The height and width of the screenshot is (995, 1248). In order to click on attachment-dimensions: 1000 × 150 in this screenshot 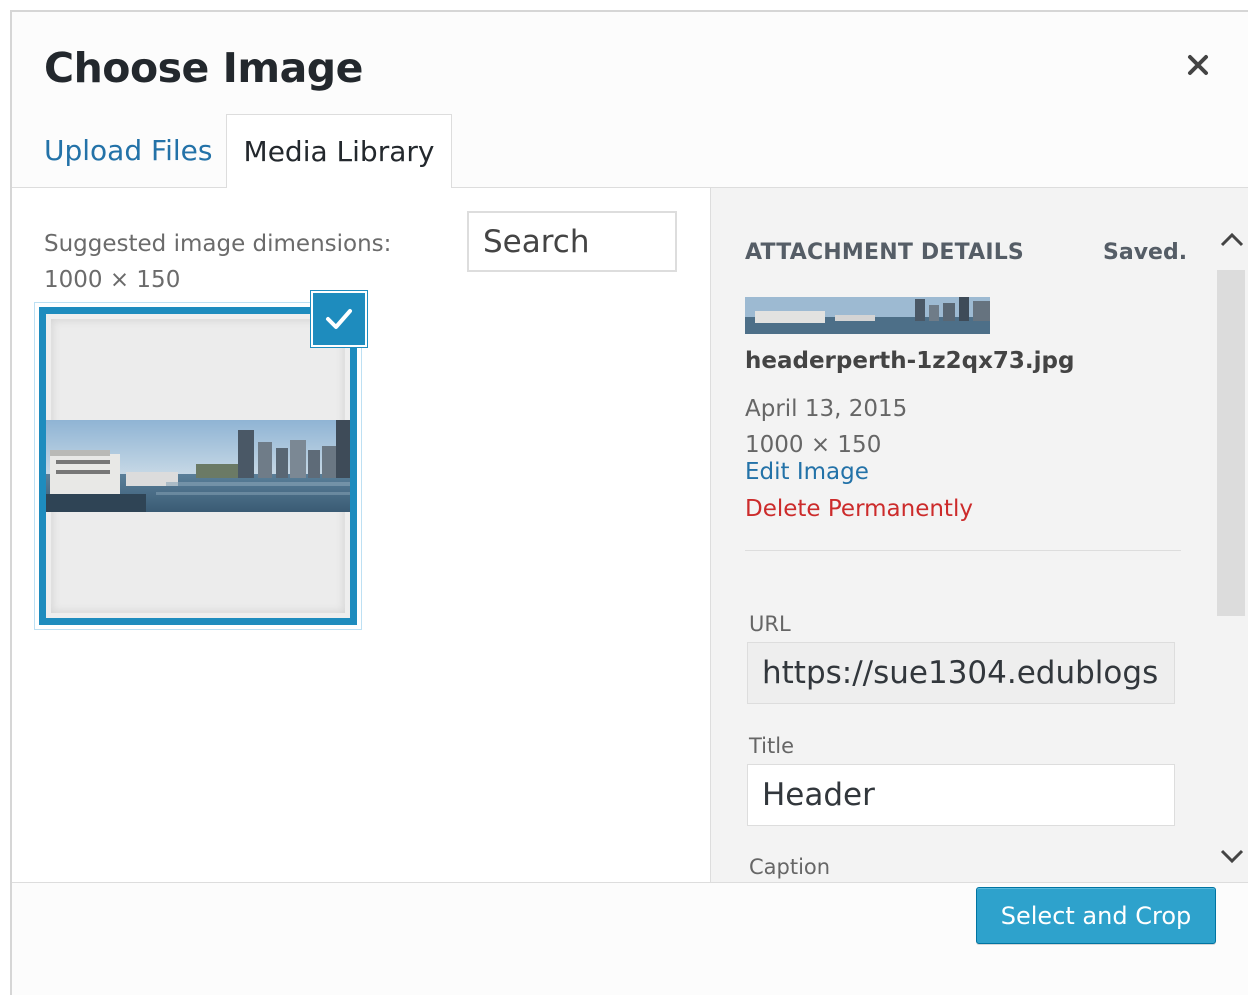, I will do `click(813, 445)`.